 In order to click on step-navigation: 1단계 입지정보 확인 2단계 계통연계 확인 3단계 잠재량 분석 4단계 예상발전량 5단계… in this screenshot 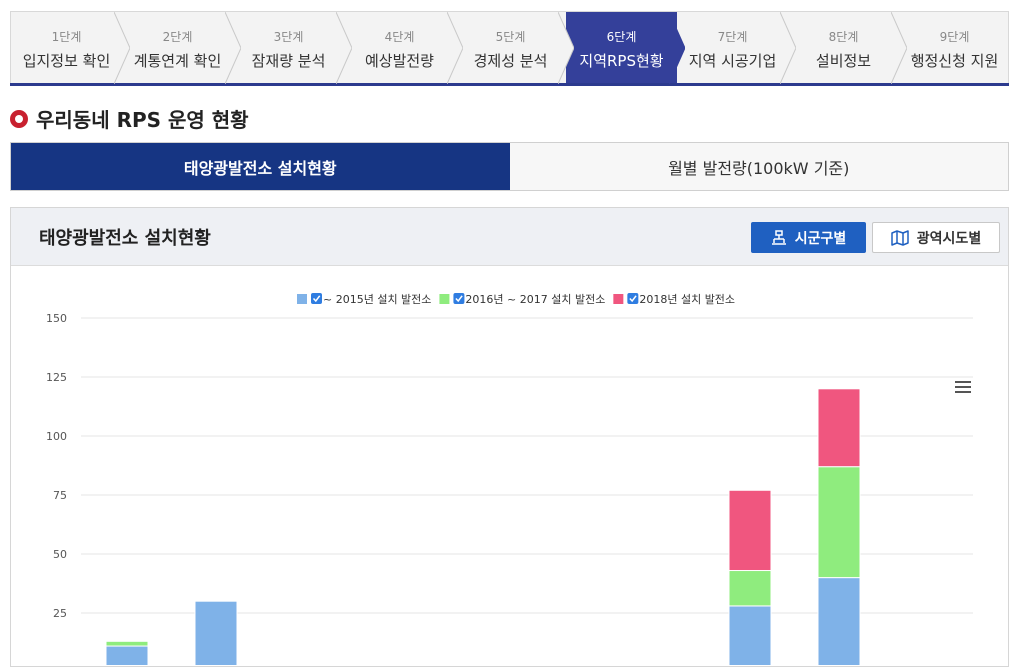, I will do `click(510, 47)`.